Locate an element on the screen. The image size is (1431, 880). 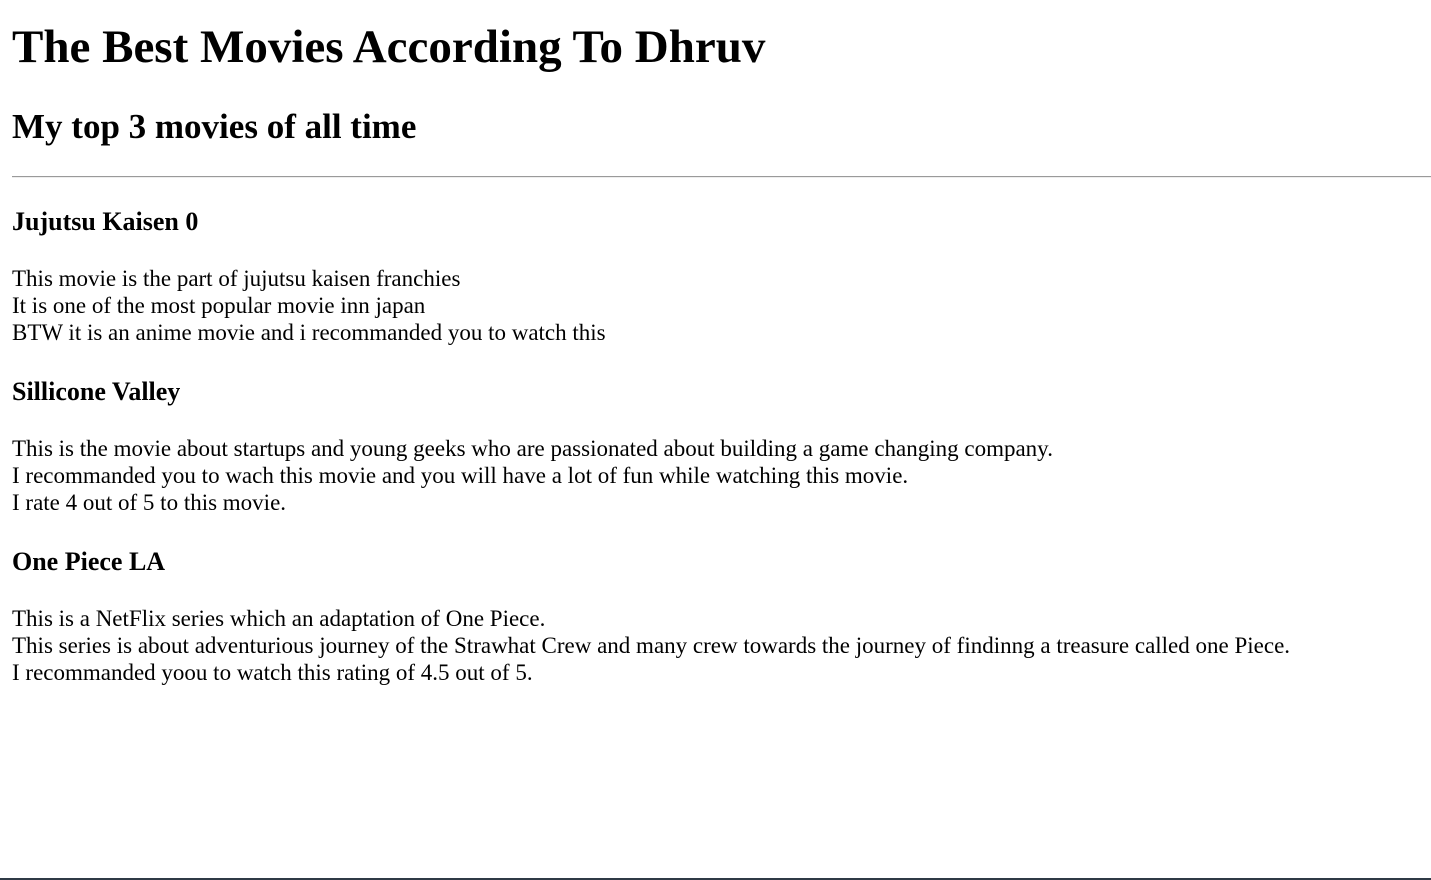
movie-title: Jujutsu Kaisen 0 is located at coordinates (105, 221).